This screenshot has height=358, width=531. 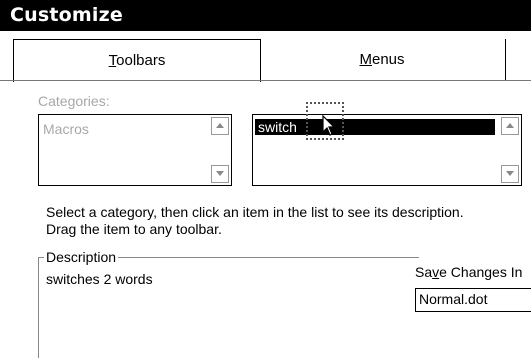 What do you see at coordinates (453, 299) in the screenshot?
I see `save-changes-value: Normal.dot` at bounding box center [453, 299].